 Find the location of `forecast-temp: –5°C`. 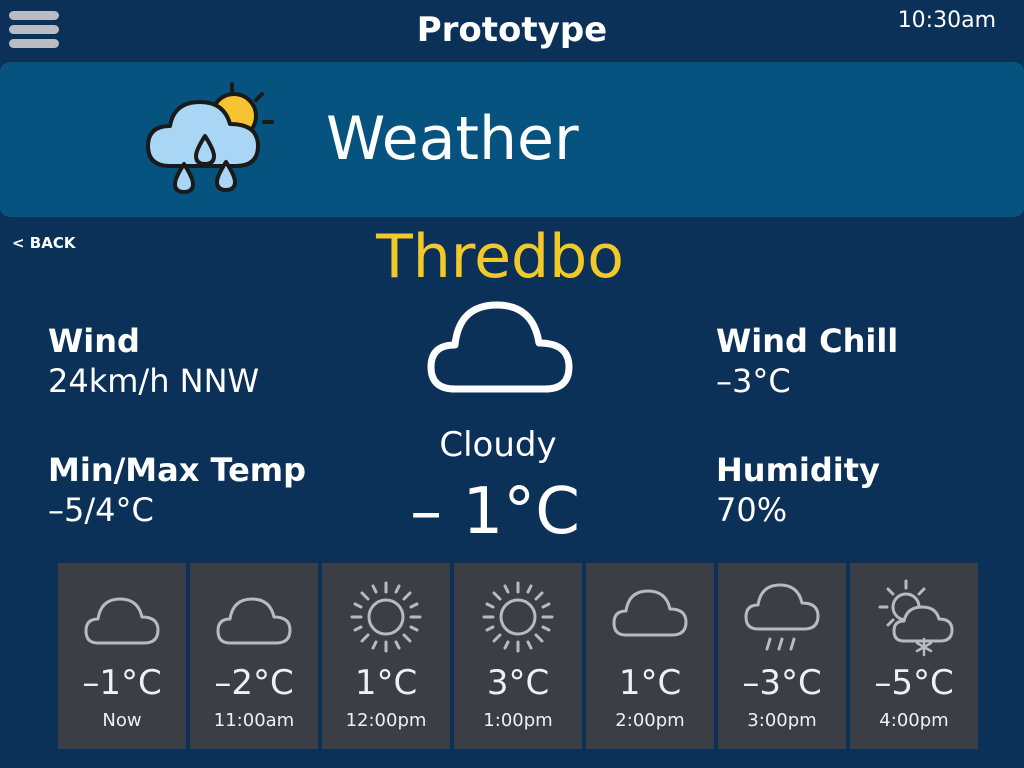

forecast-temp: –5°C is located at coordinates (914, 683).